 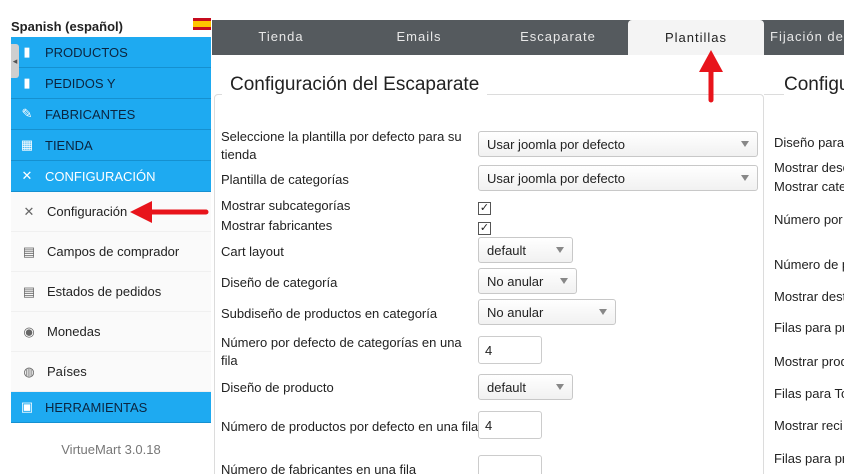 What do you see at coordinates (113, 251) in the screenshot?
I see `submenu-item-label: Campos de comprador` at bounding box center [113, 251].